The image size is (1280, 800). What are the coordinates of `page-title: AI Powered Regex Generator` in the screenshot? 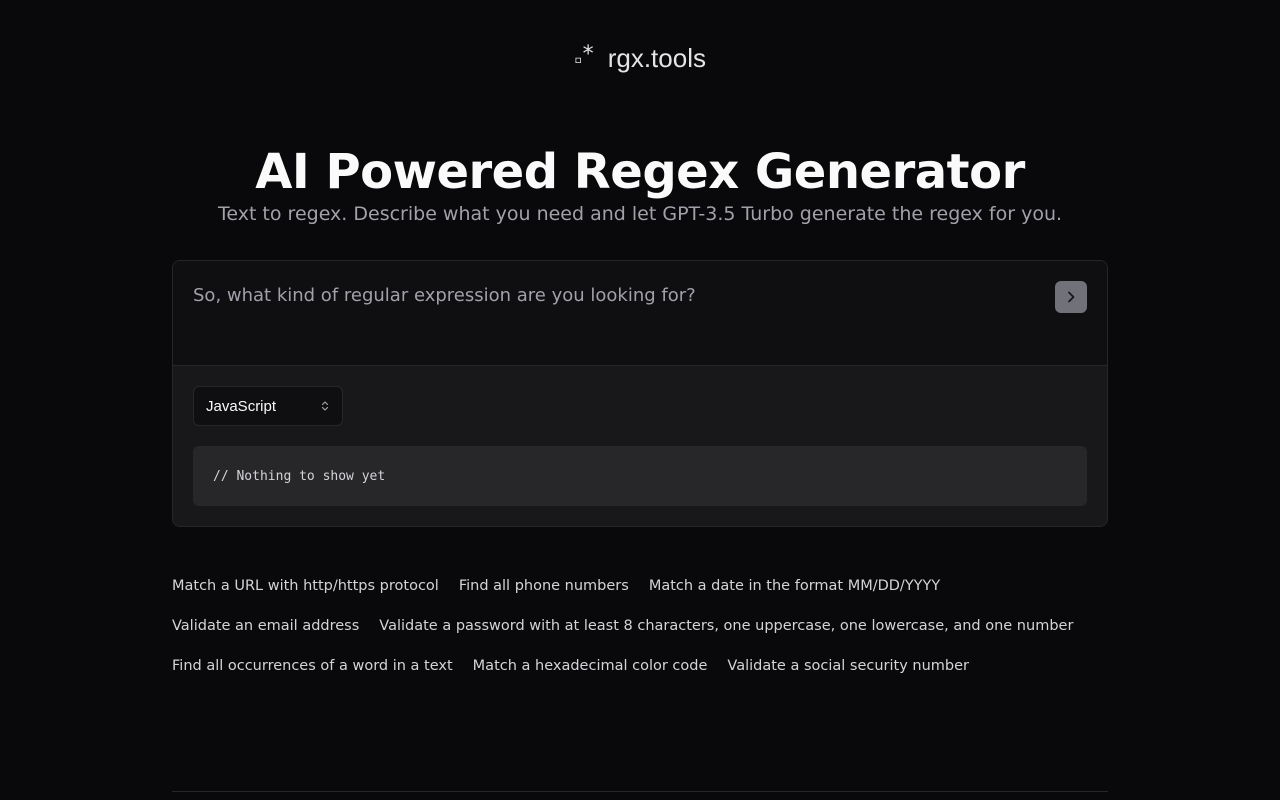 It's located at (640, 172).